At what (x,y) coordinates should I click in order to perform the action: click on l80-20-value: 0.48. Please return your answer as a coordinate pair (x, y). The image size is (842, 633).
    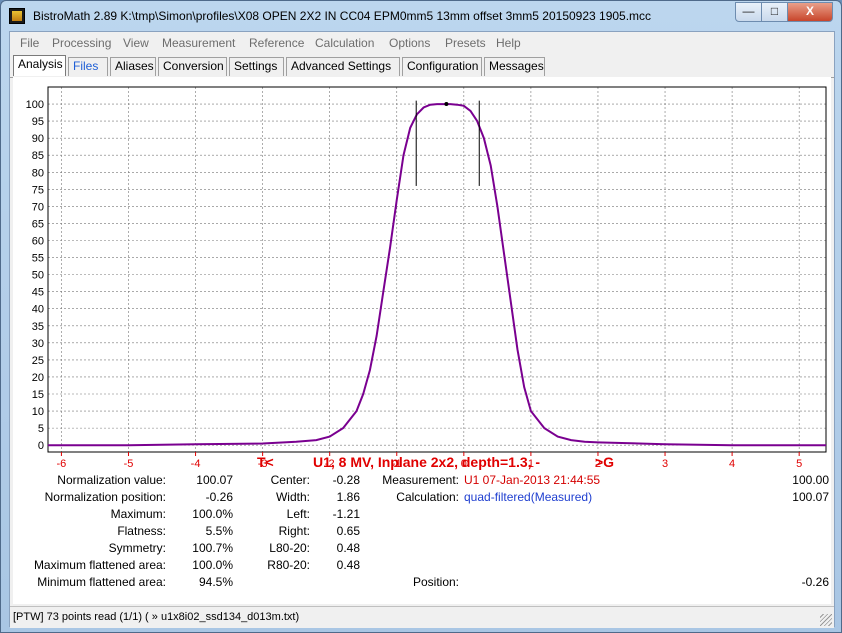
    Looking at the image, I should click on (348, 548).